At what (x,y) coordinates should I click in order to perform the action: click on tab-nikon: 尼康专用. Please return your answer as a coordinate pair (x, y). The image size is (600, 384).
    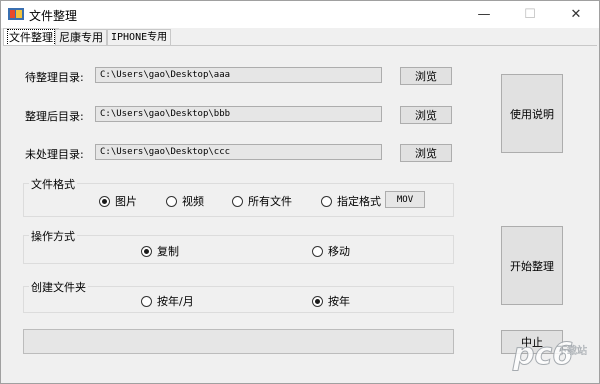
    Looking at the image, I should click on (81, 37).